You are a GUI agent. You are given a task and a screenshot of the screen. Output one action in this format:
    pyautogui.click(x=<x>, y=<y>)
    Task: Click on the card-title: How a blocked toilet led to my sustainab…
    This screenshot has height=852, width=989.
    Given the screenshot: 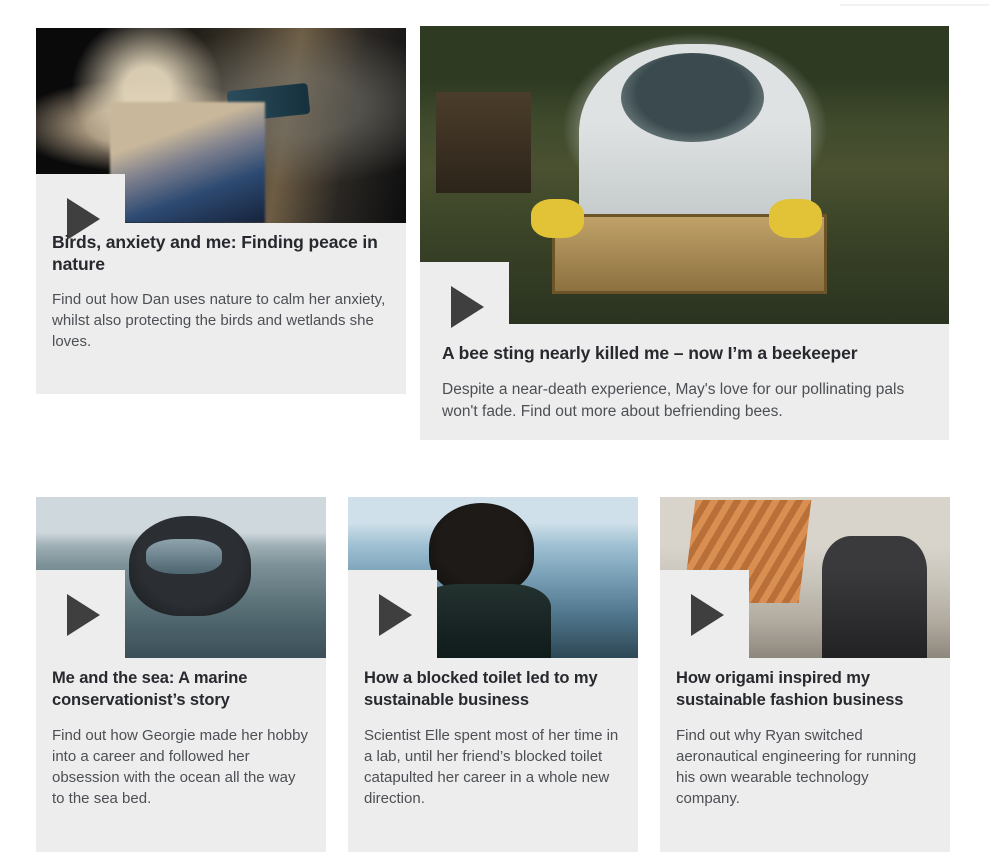 What is the action you would take?
    pyautogui.click(x=493, y=689)
    